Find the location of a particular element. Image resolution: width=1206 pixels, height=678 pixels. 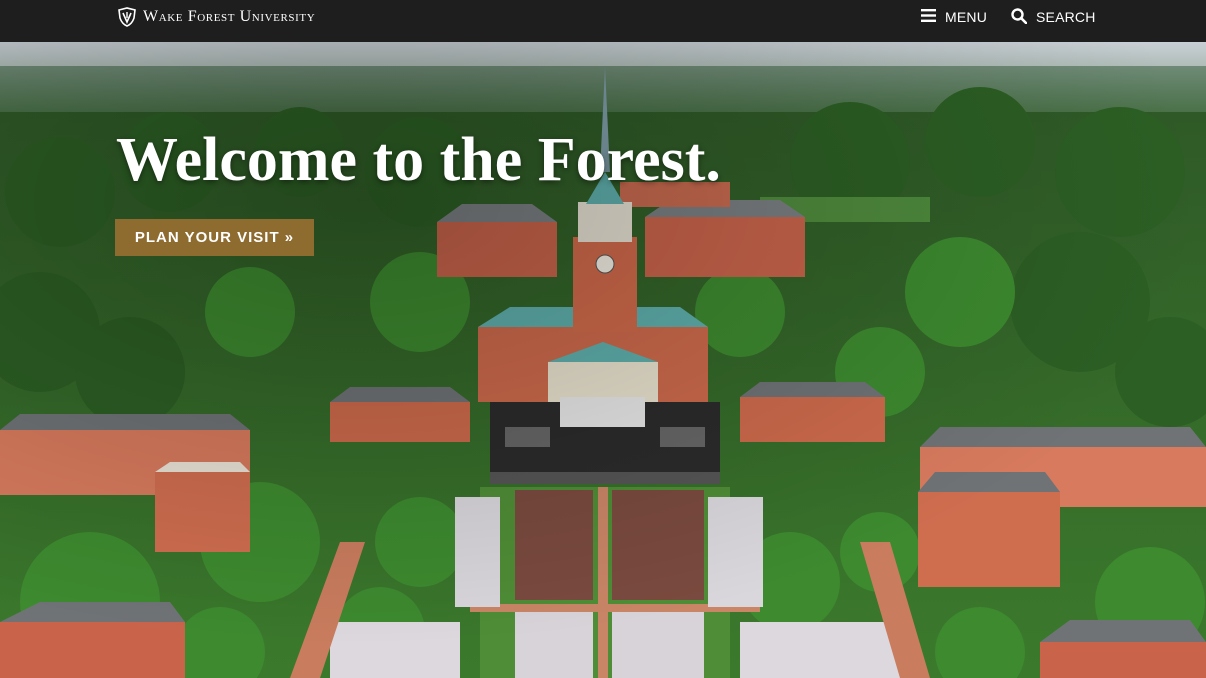

shield-logo-icon is located at coordinates (127, 17).